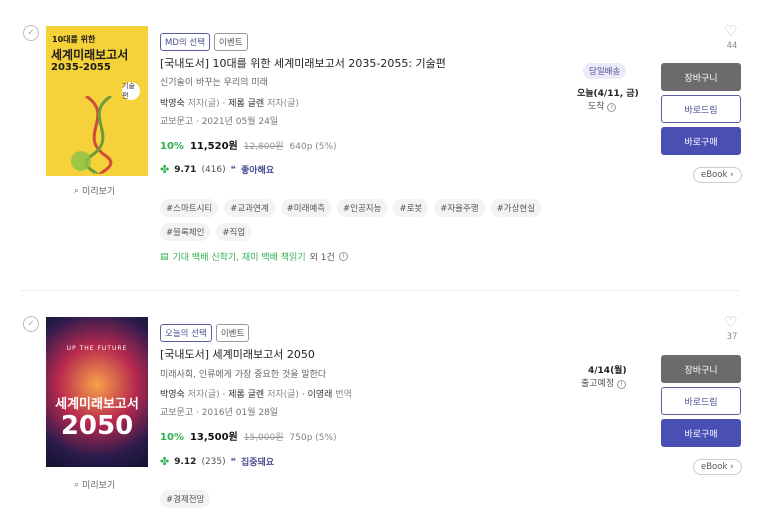 This screenshot has height=510, width=773. I want to click on tag-item: #블록체인, so click(185, 232).